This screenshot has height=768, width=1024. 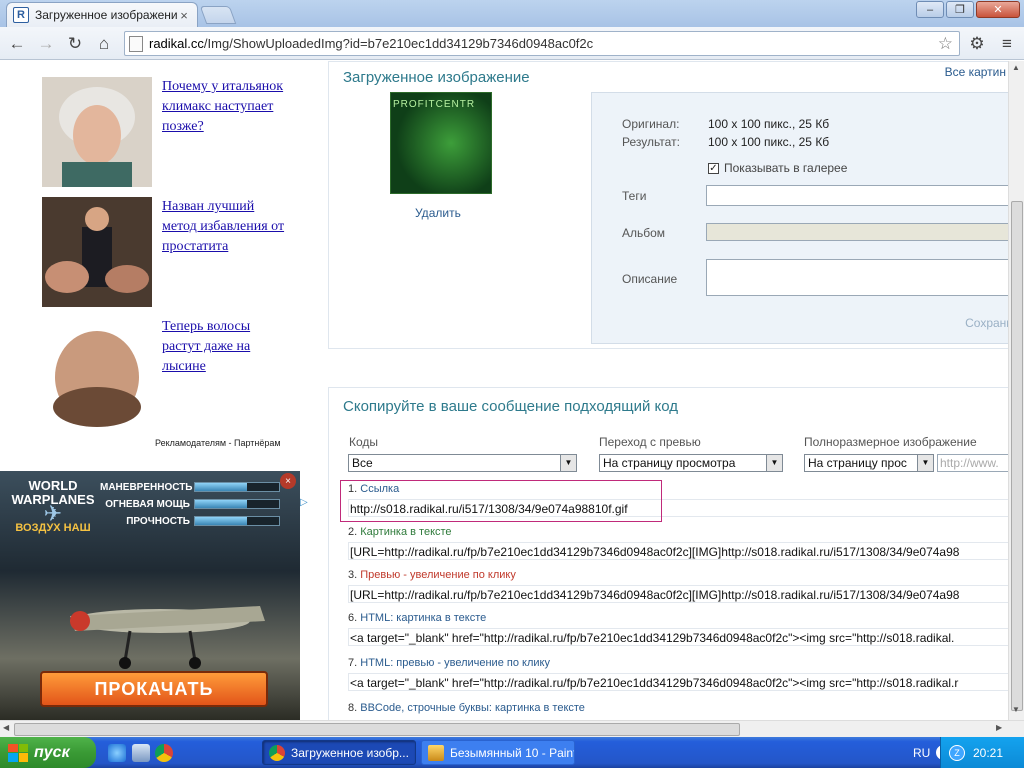 I want to click on language-indicator: RU, so click(x=921, y=753).